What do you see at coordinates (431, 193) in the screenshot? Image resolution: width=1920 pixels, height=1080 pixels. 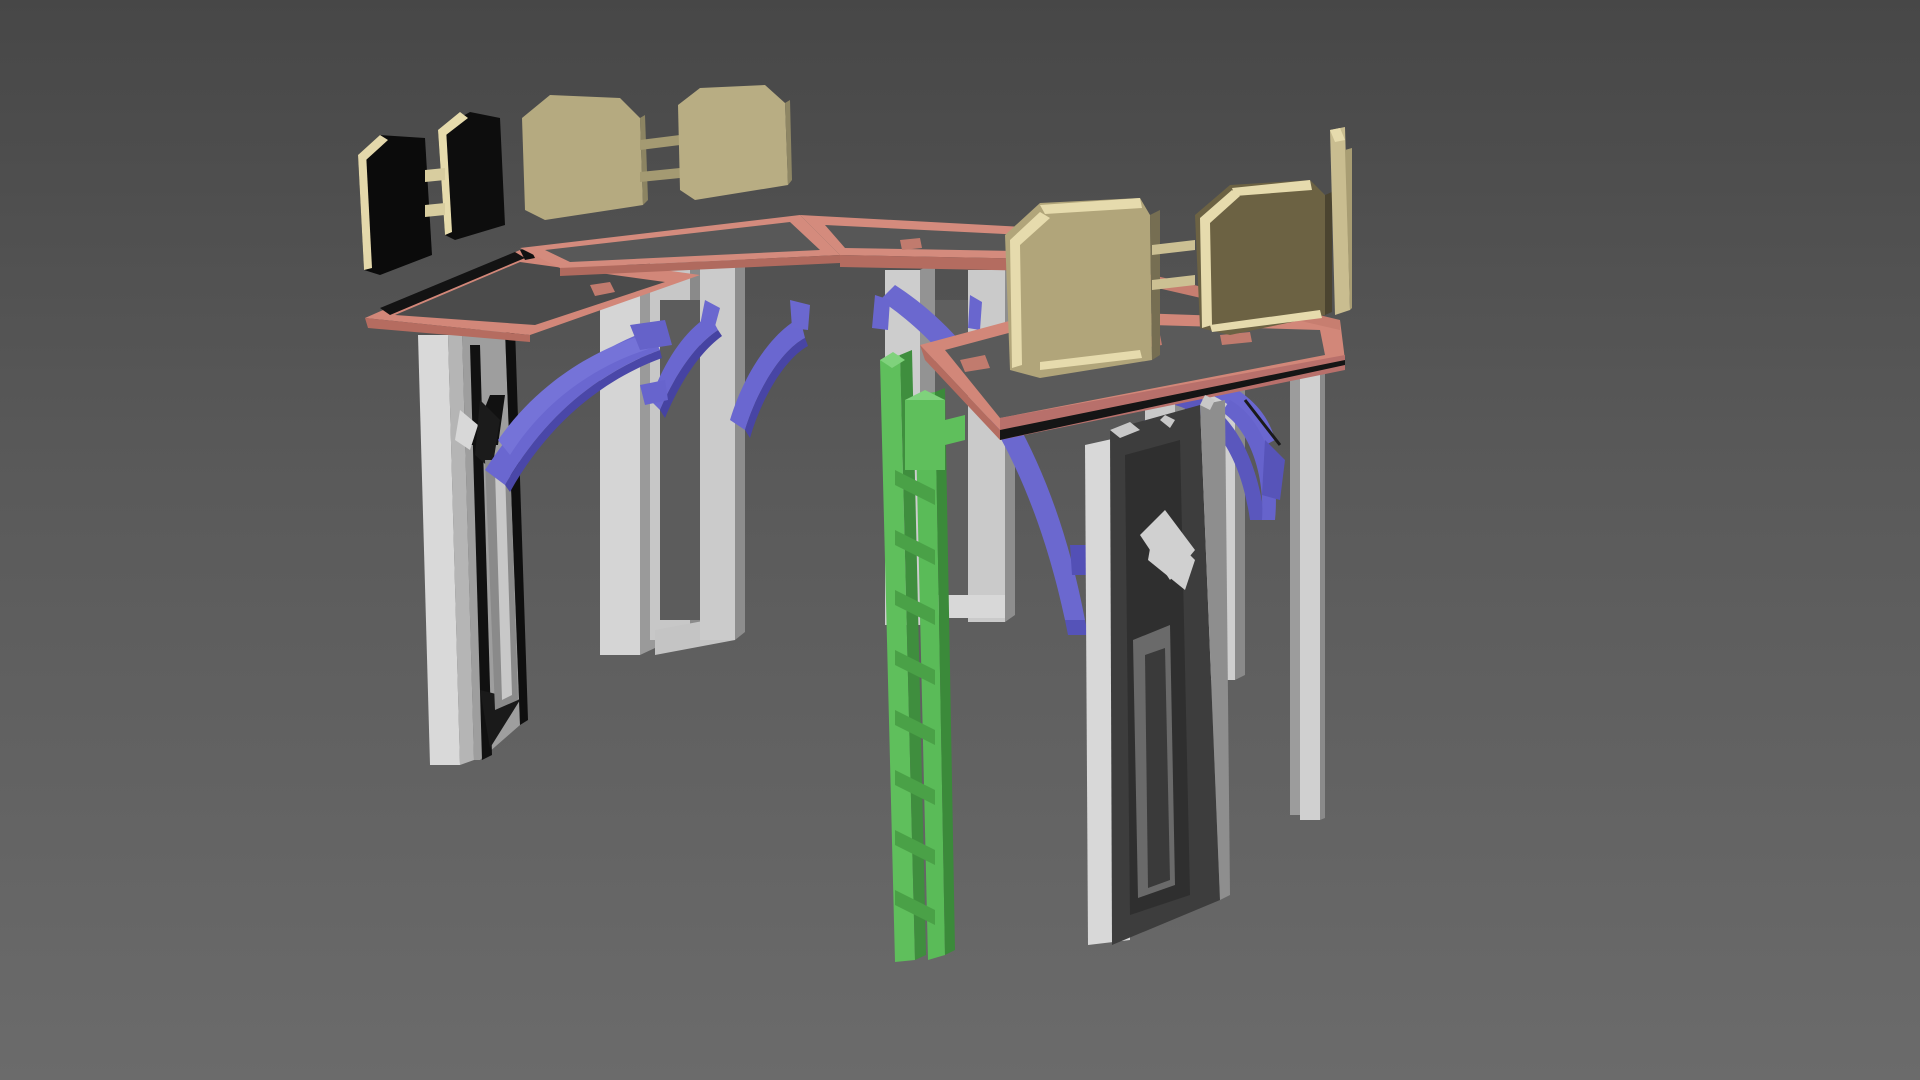 I see `panel-pair-black` at bounding box center [431, 193].